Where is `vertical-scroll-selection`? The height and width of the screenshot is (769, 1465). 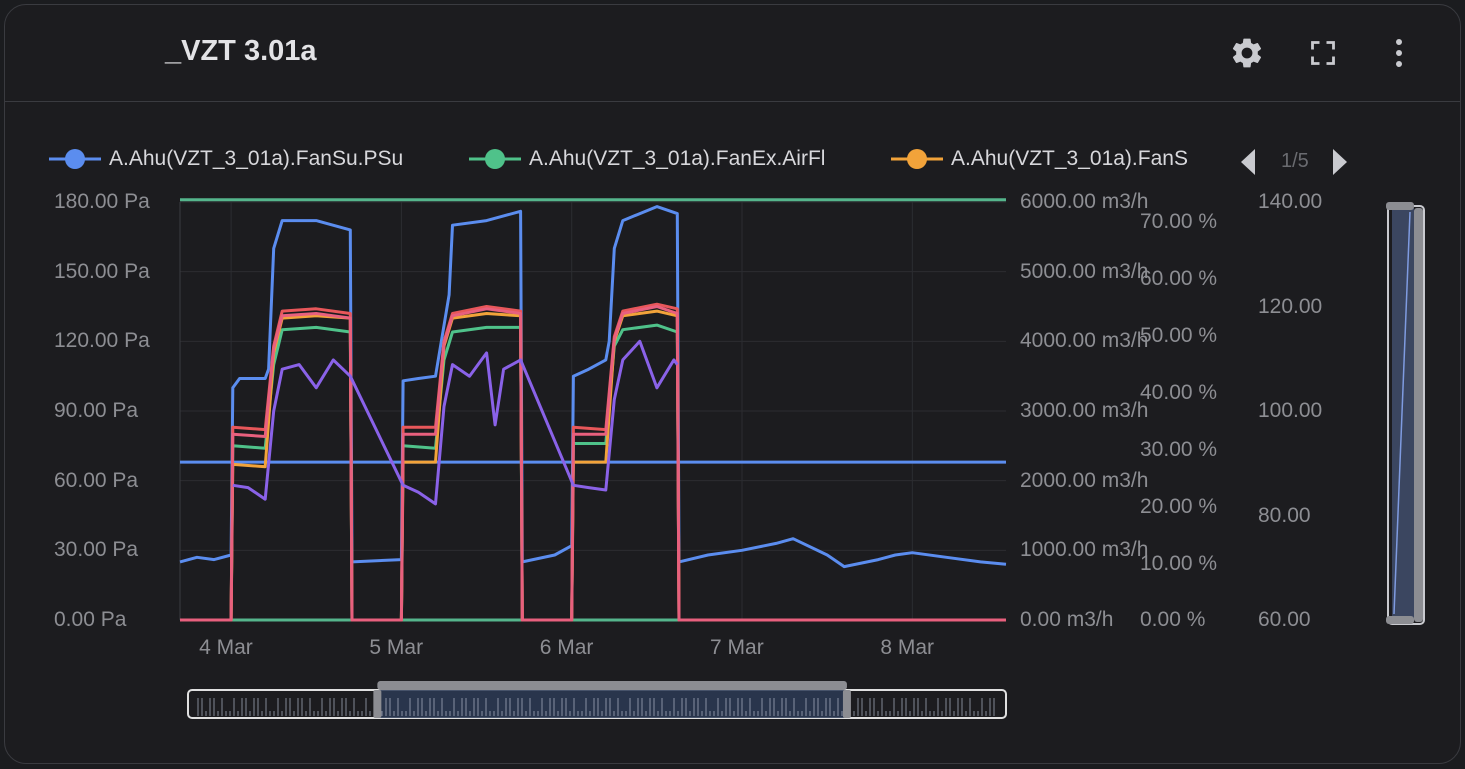
vertical-scroll-selection is located at coordinates (1403, 415).